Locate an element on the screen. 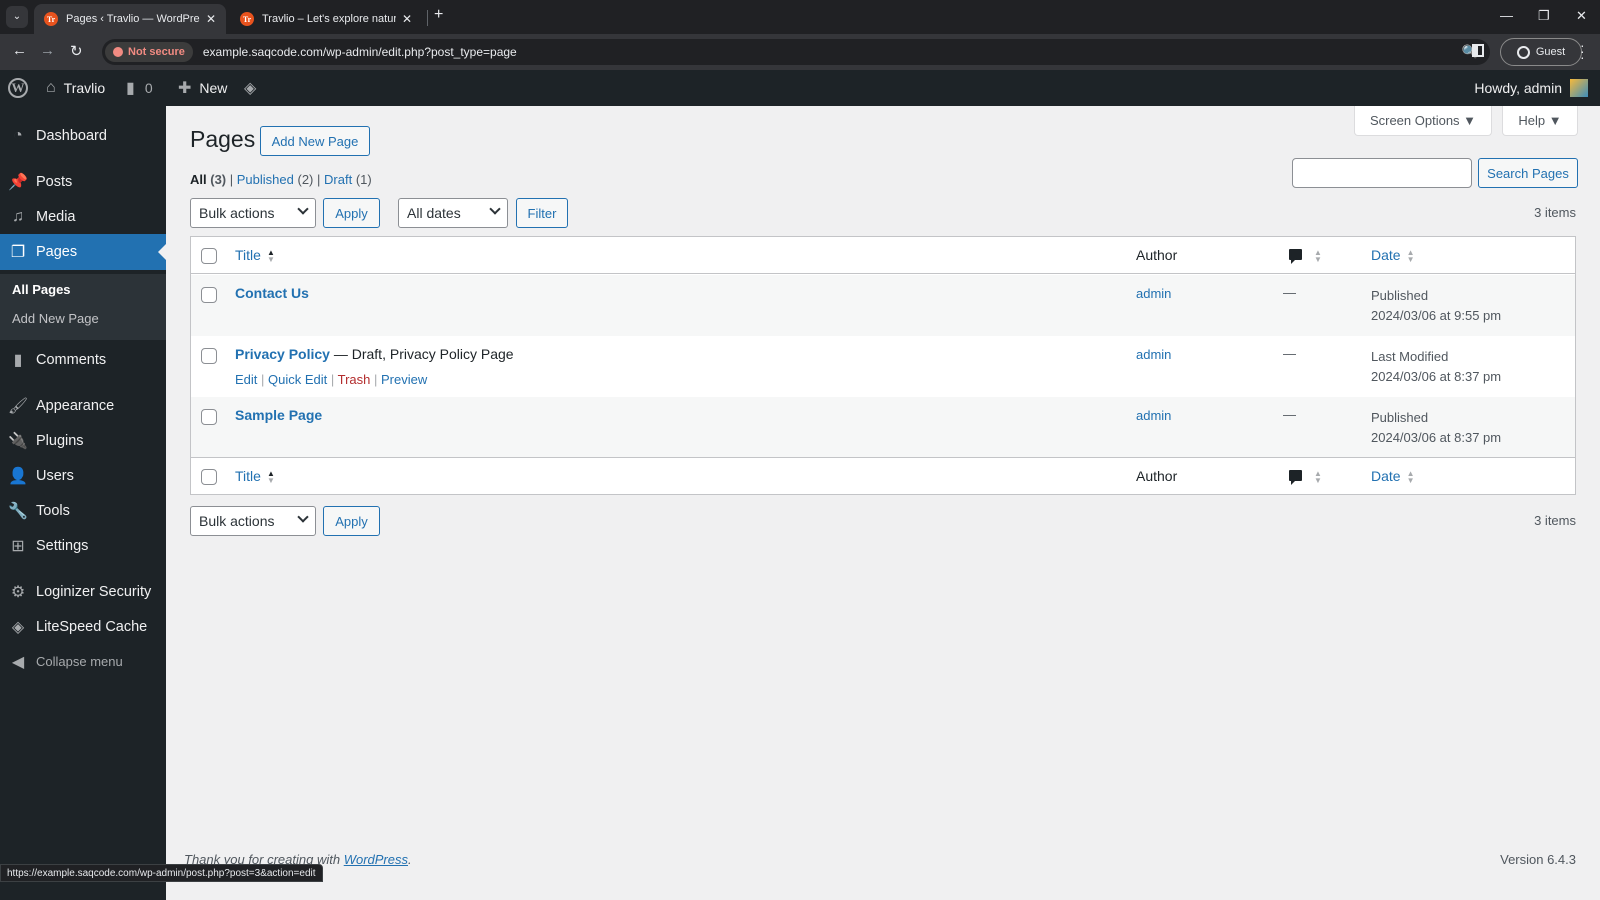 This screenshot has height=900, width=1600. date-column-footer: Date ▲ ▼ is located at coordinates (1393, 476).